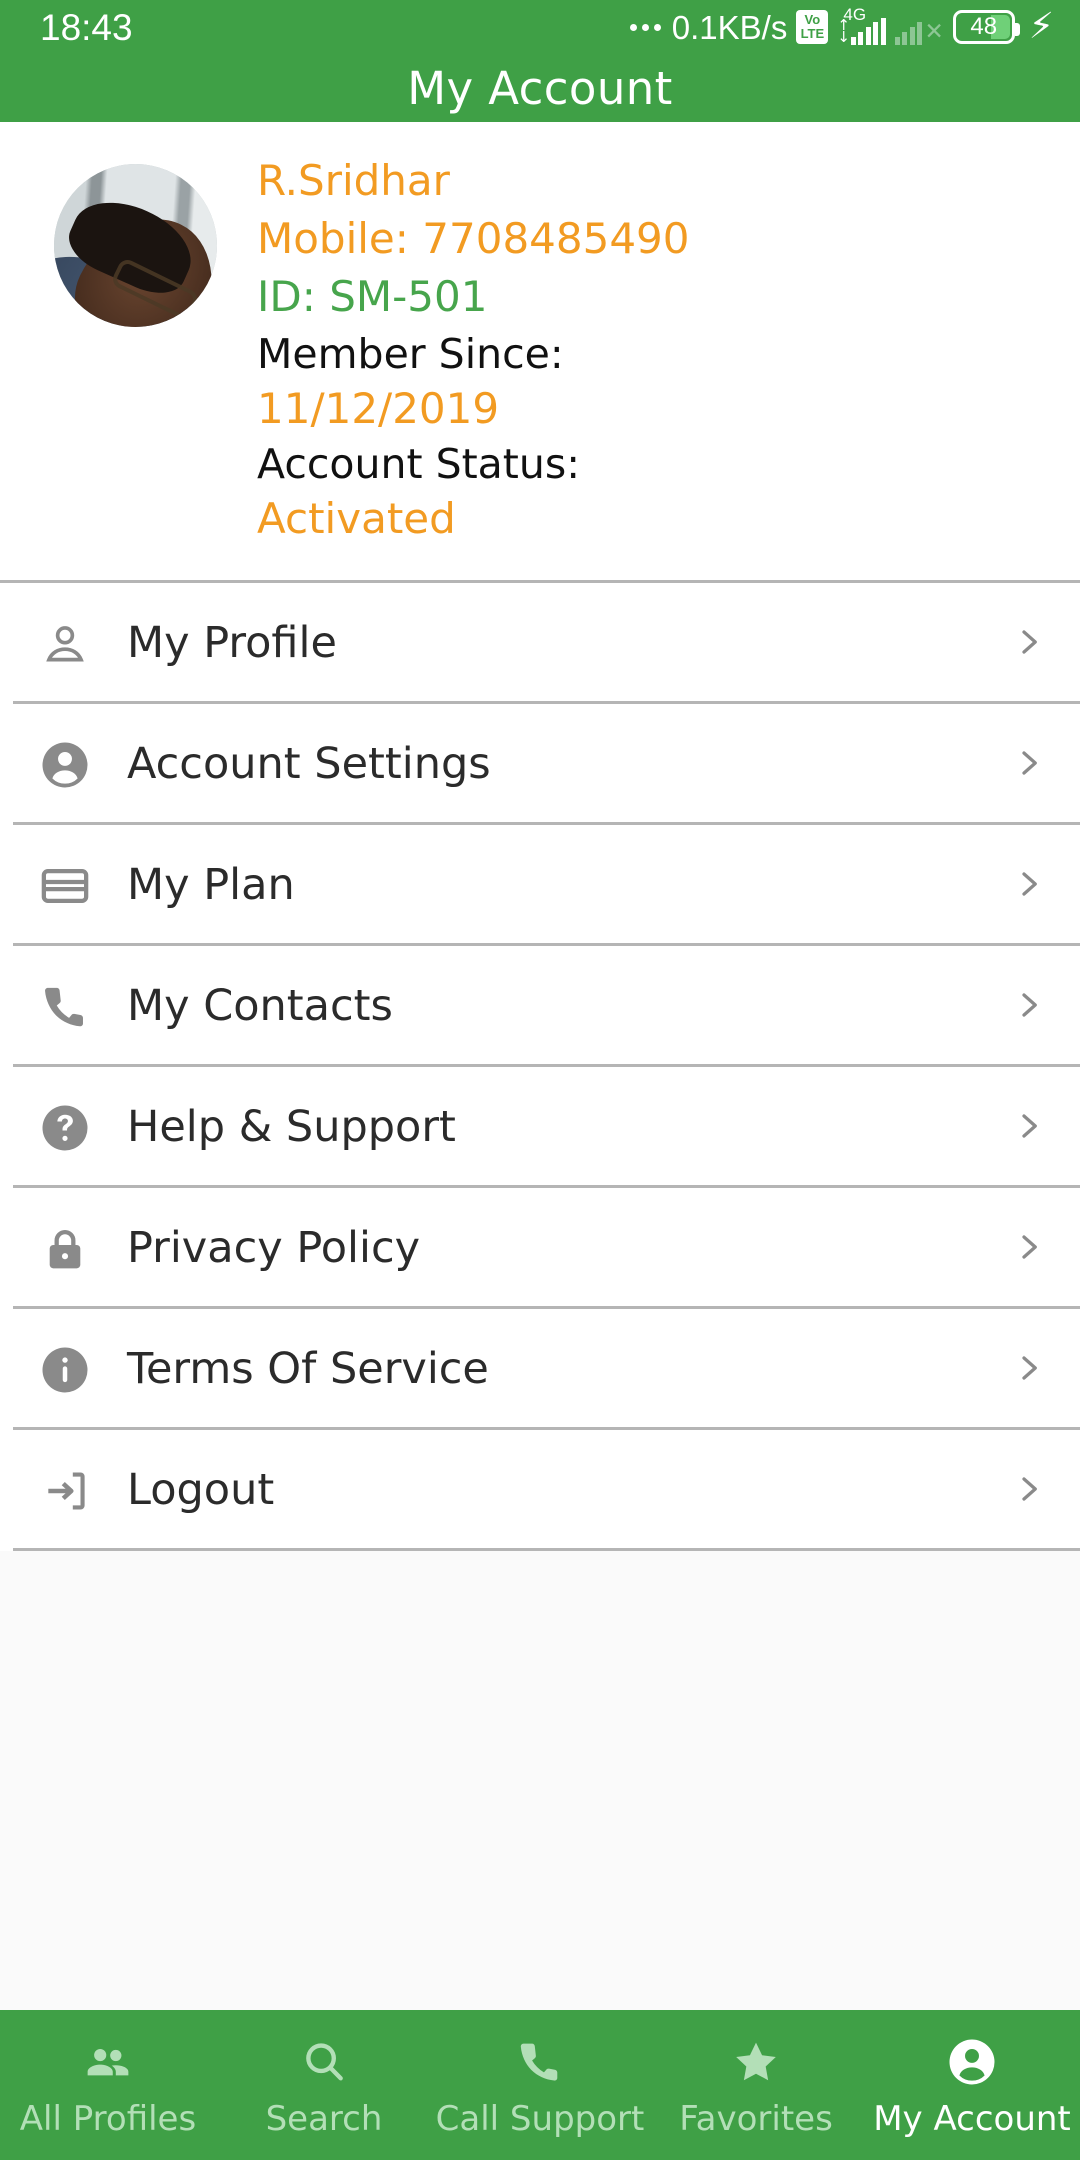  I want to click on lock-icon, so click(65, 1249).